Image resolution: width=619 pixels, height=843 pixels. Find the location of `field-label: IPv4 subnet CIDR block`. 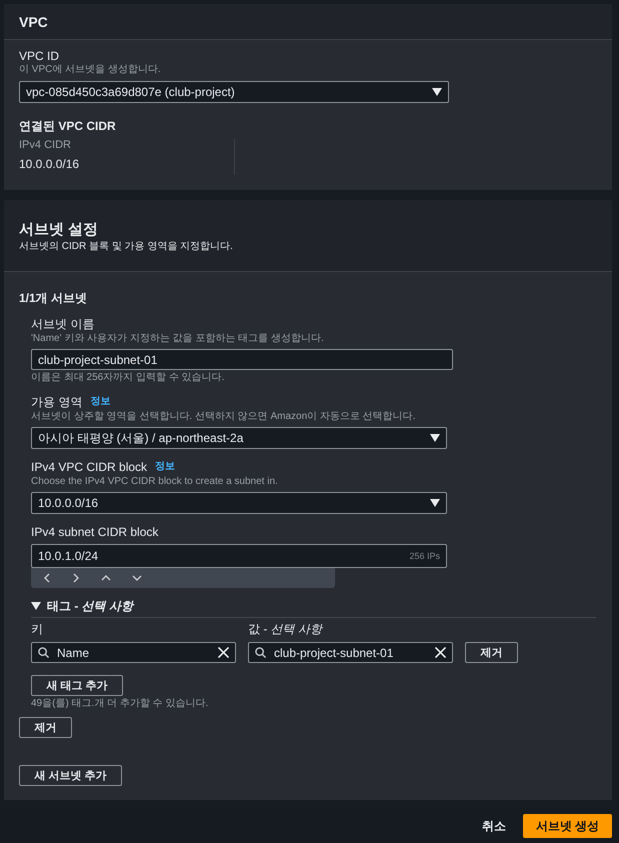

field-label: IPv4 subnet CIDR block is located at coordinates (94, 532).